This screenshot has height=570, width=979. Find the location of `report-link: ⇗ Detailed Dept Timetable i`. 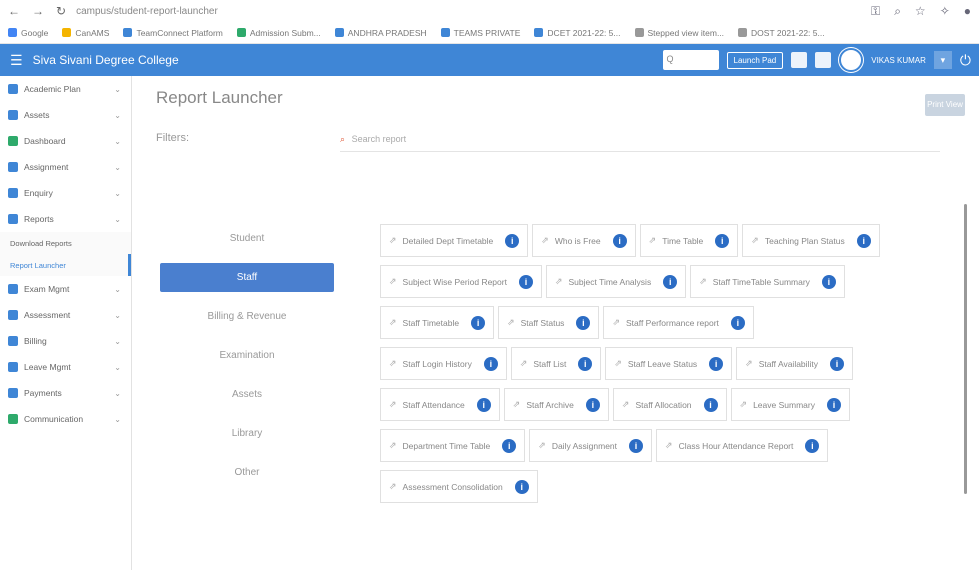

report-link: ⇗ Detailed Dept Timetable i is located at coordinates (454, 240).